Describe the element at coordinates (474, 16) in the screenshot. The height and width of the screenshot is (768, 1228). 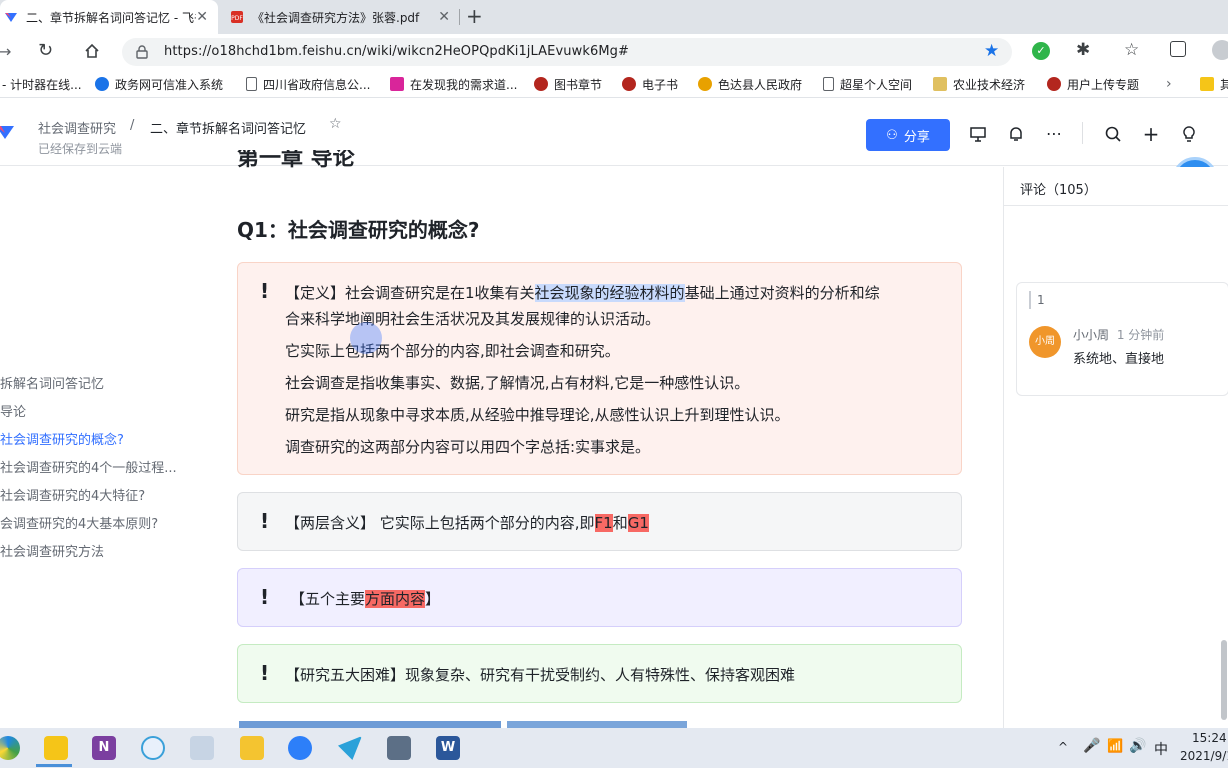
I see `new-tab-button: +` at that location.